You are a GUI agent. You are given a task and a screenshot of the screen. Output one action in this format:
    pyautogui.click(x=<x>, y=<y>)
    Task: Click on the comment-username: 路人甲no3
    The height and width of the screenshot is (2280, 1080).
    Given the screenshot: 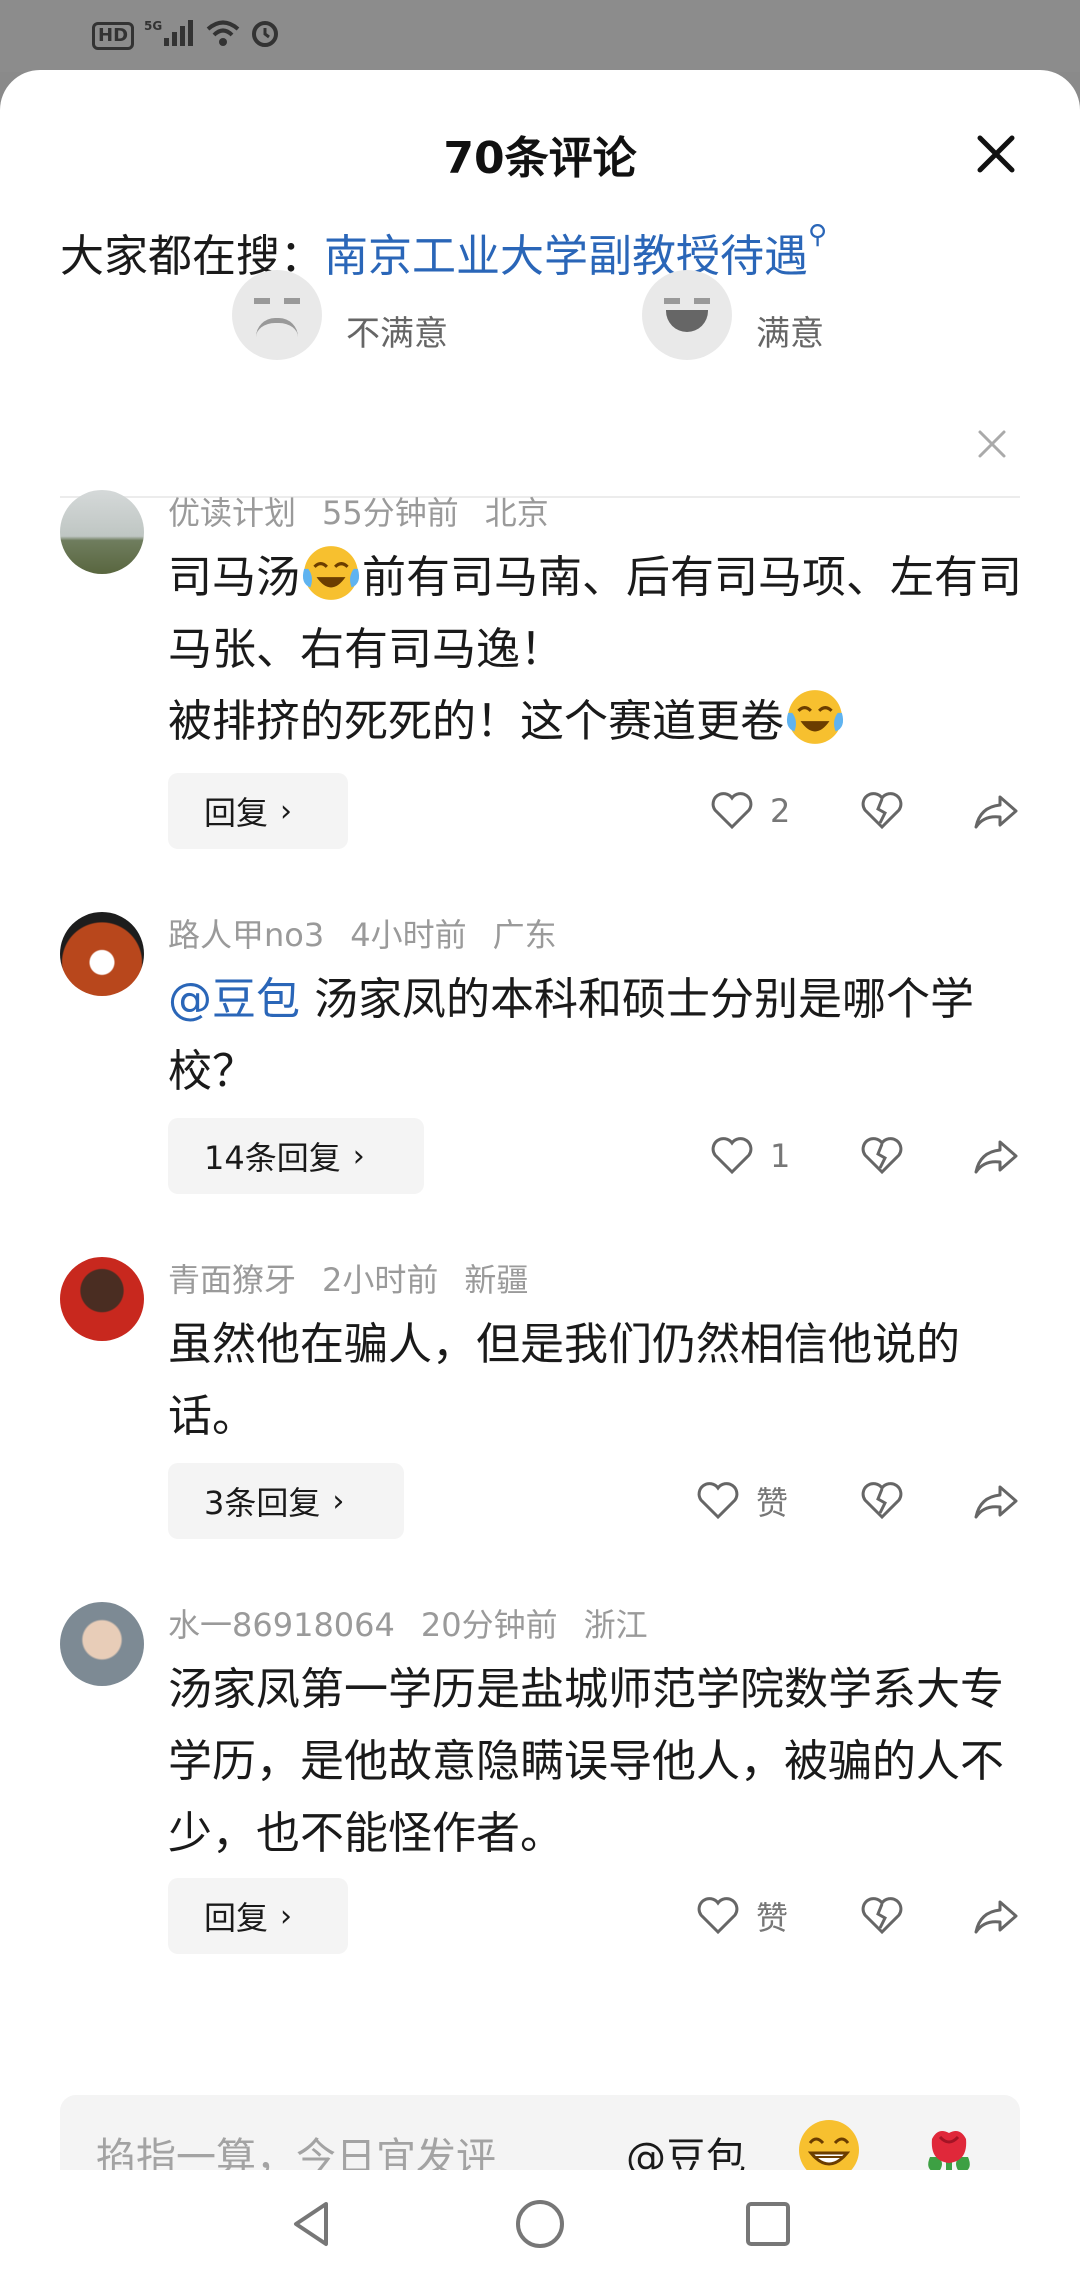 What is the action you would take?
    pyautogui.click(x=246, y=935)
    